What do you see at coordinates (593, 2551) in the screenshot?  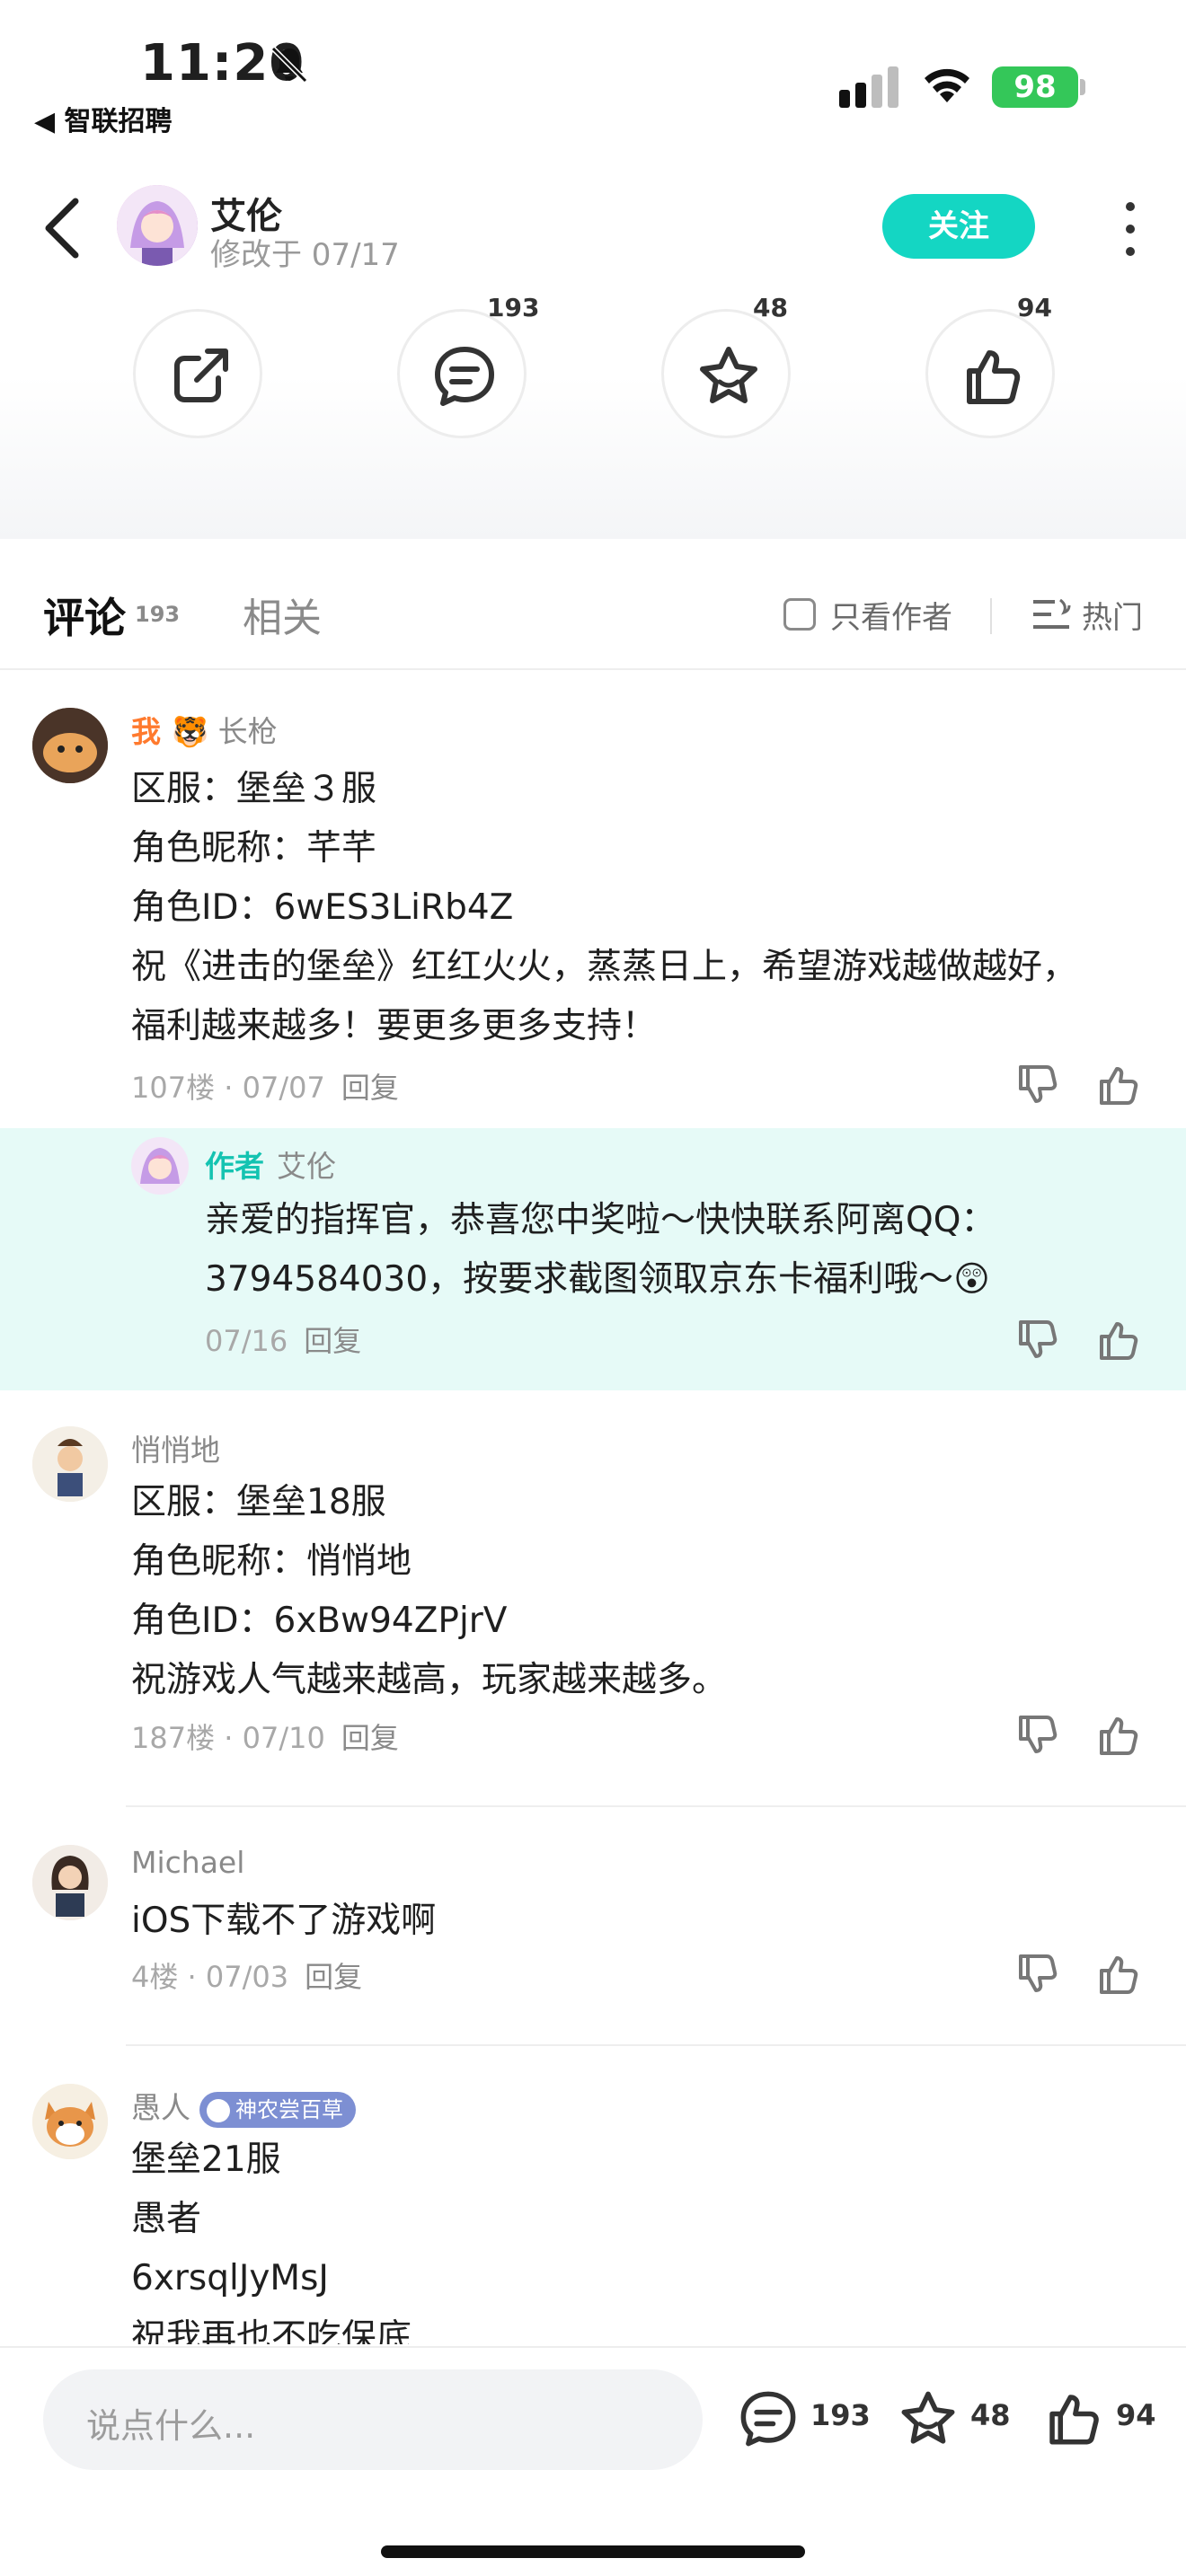 I see `home-indicator` at bounding box center [593, 2551].